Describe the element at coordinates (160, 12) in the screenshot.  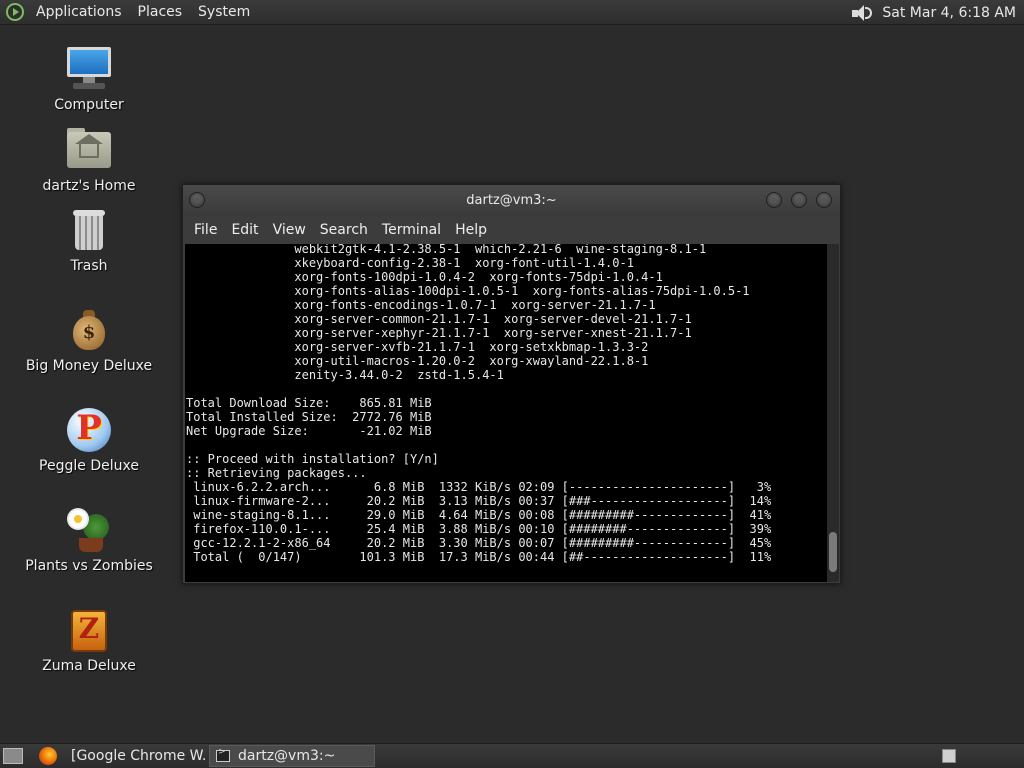
I see `menu-places: Places` at that location.